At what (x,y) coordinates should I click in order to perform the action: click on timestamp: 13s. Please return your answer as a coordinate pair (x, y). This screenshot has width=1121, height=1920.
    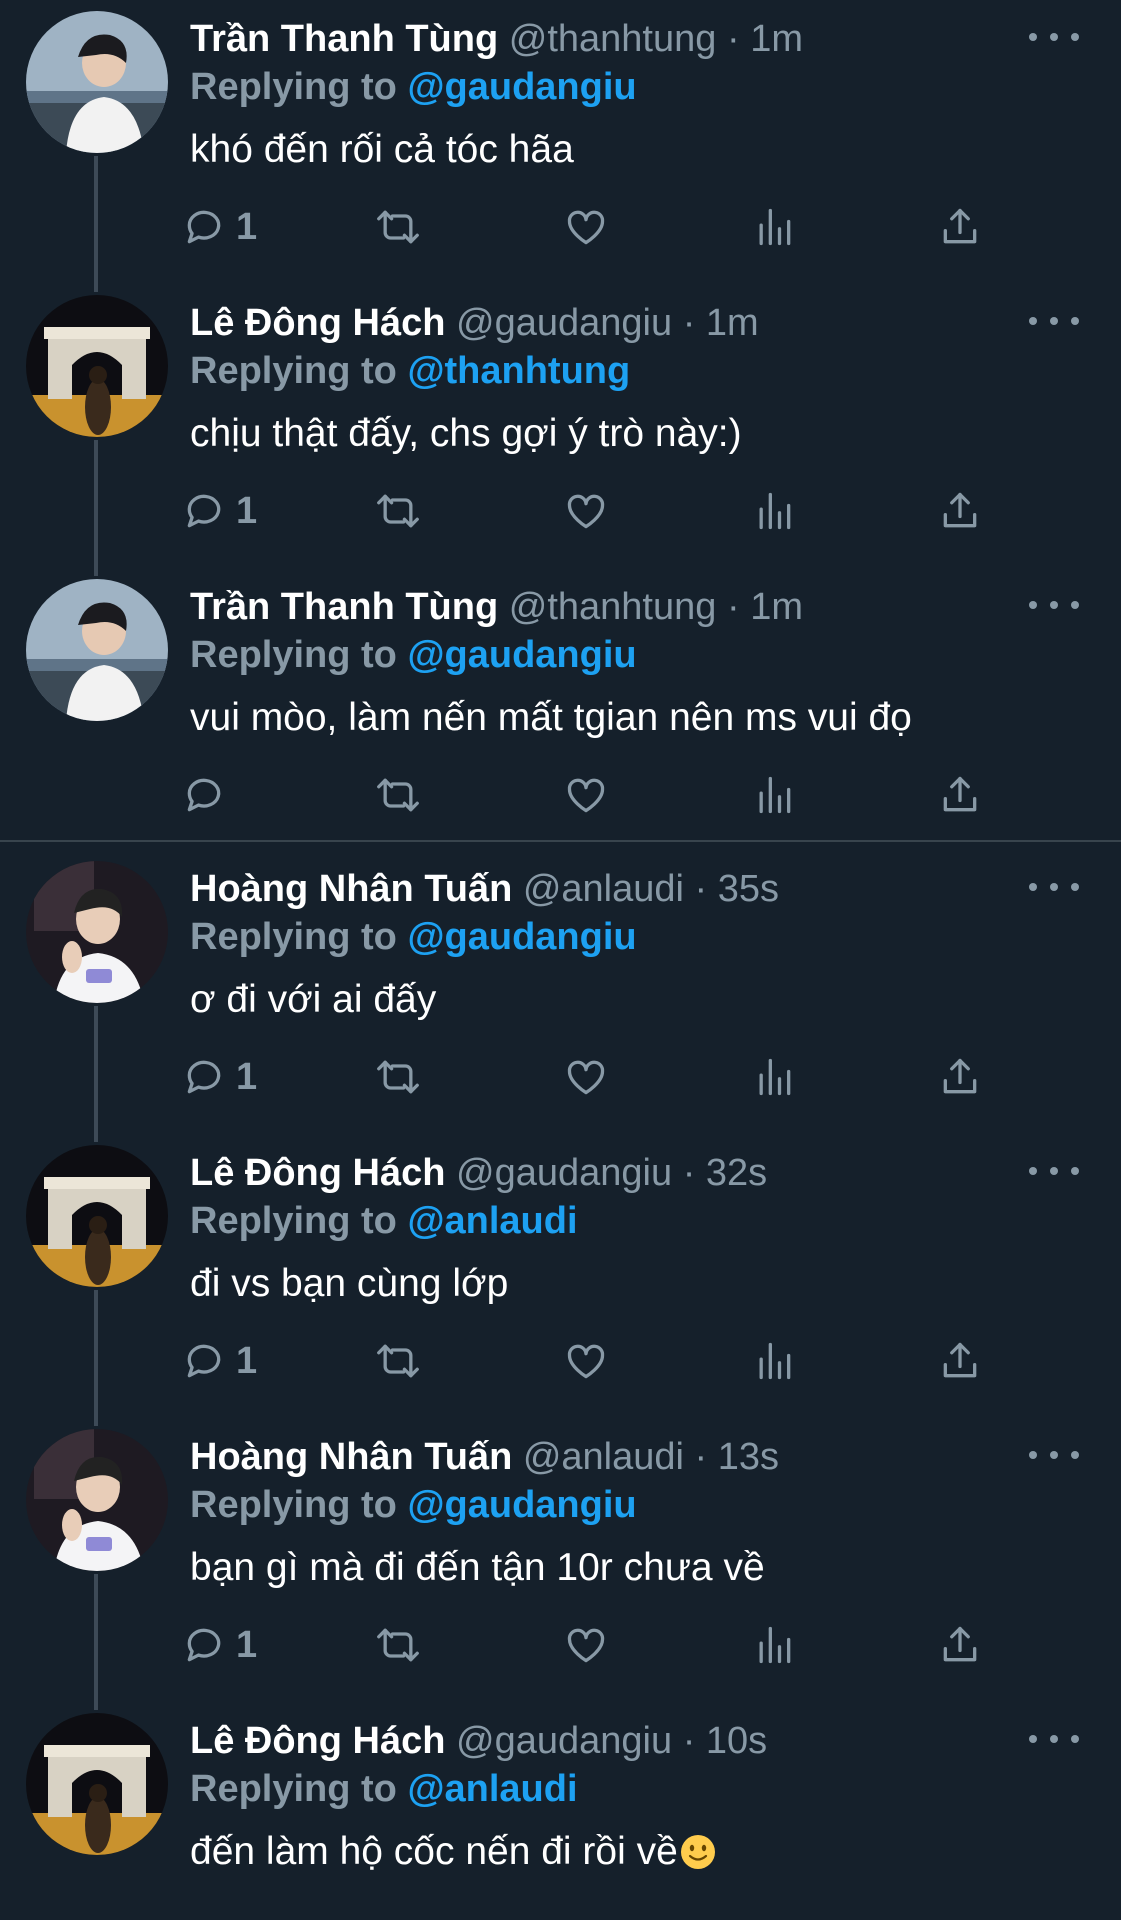
    Looking at the image, I should click on (748, 1457).